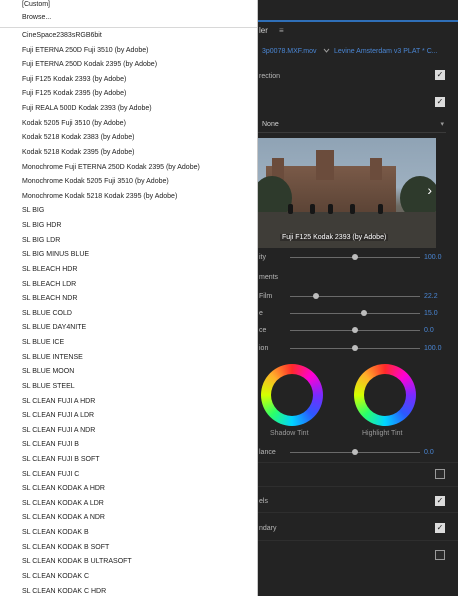 This screenshot has height=596, width=458. I want to click on faded-film-slider-knob, so click(316, 296).